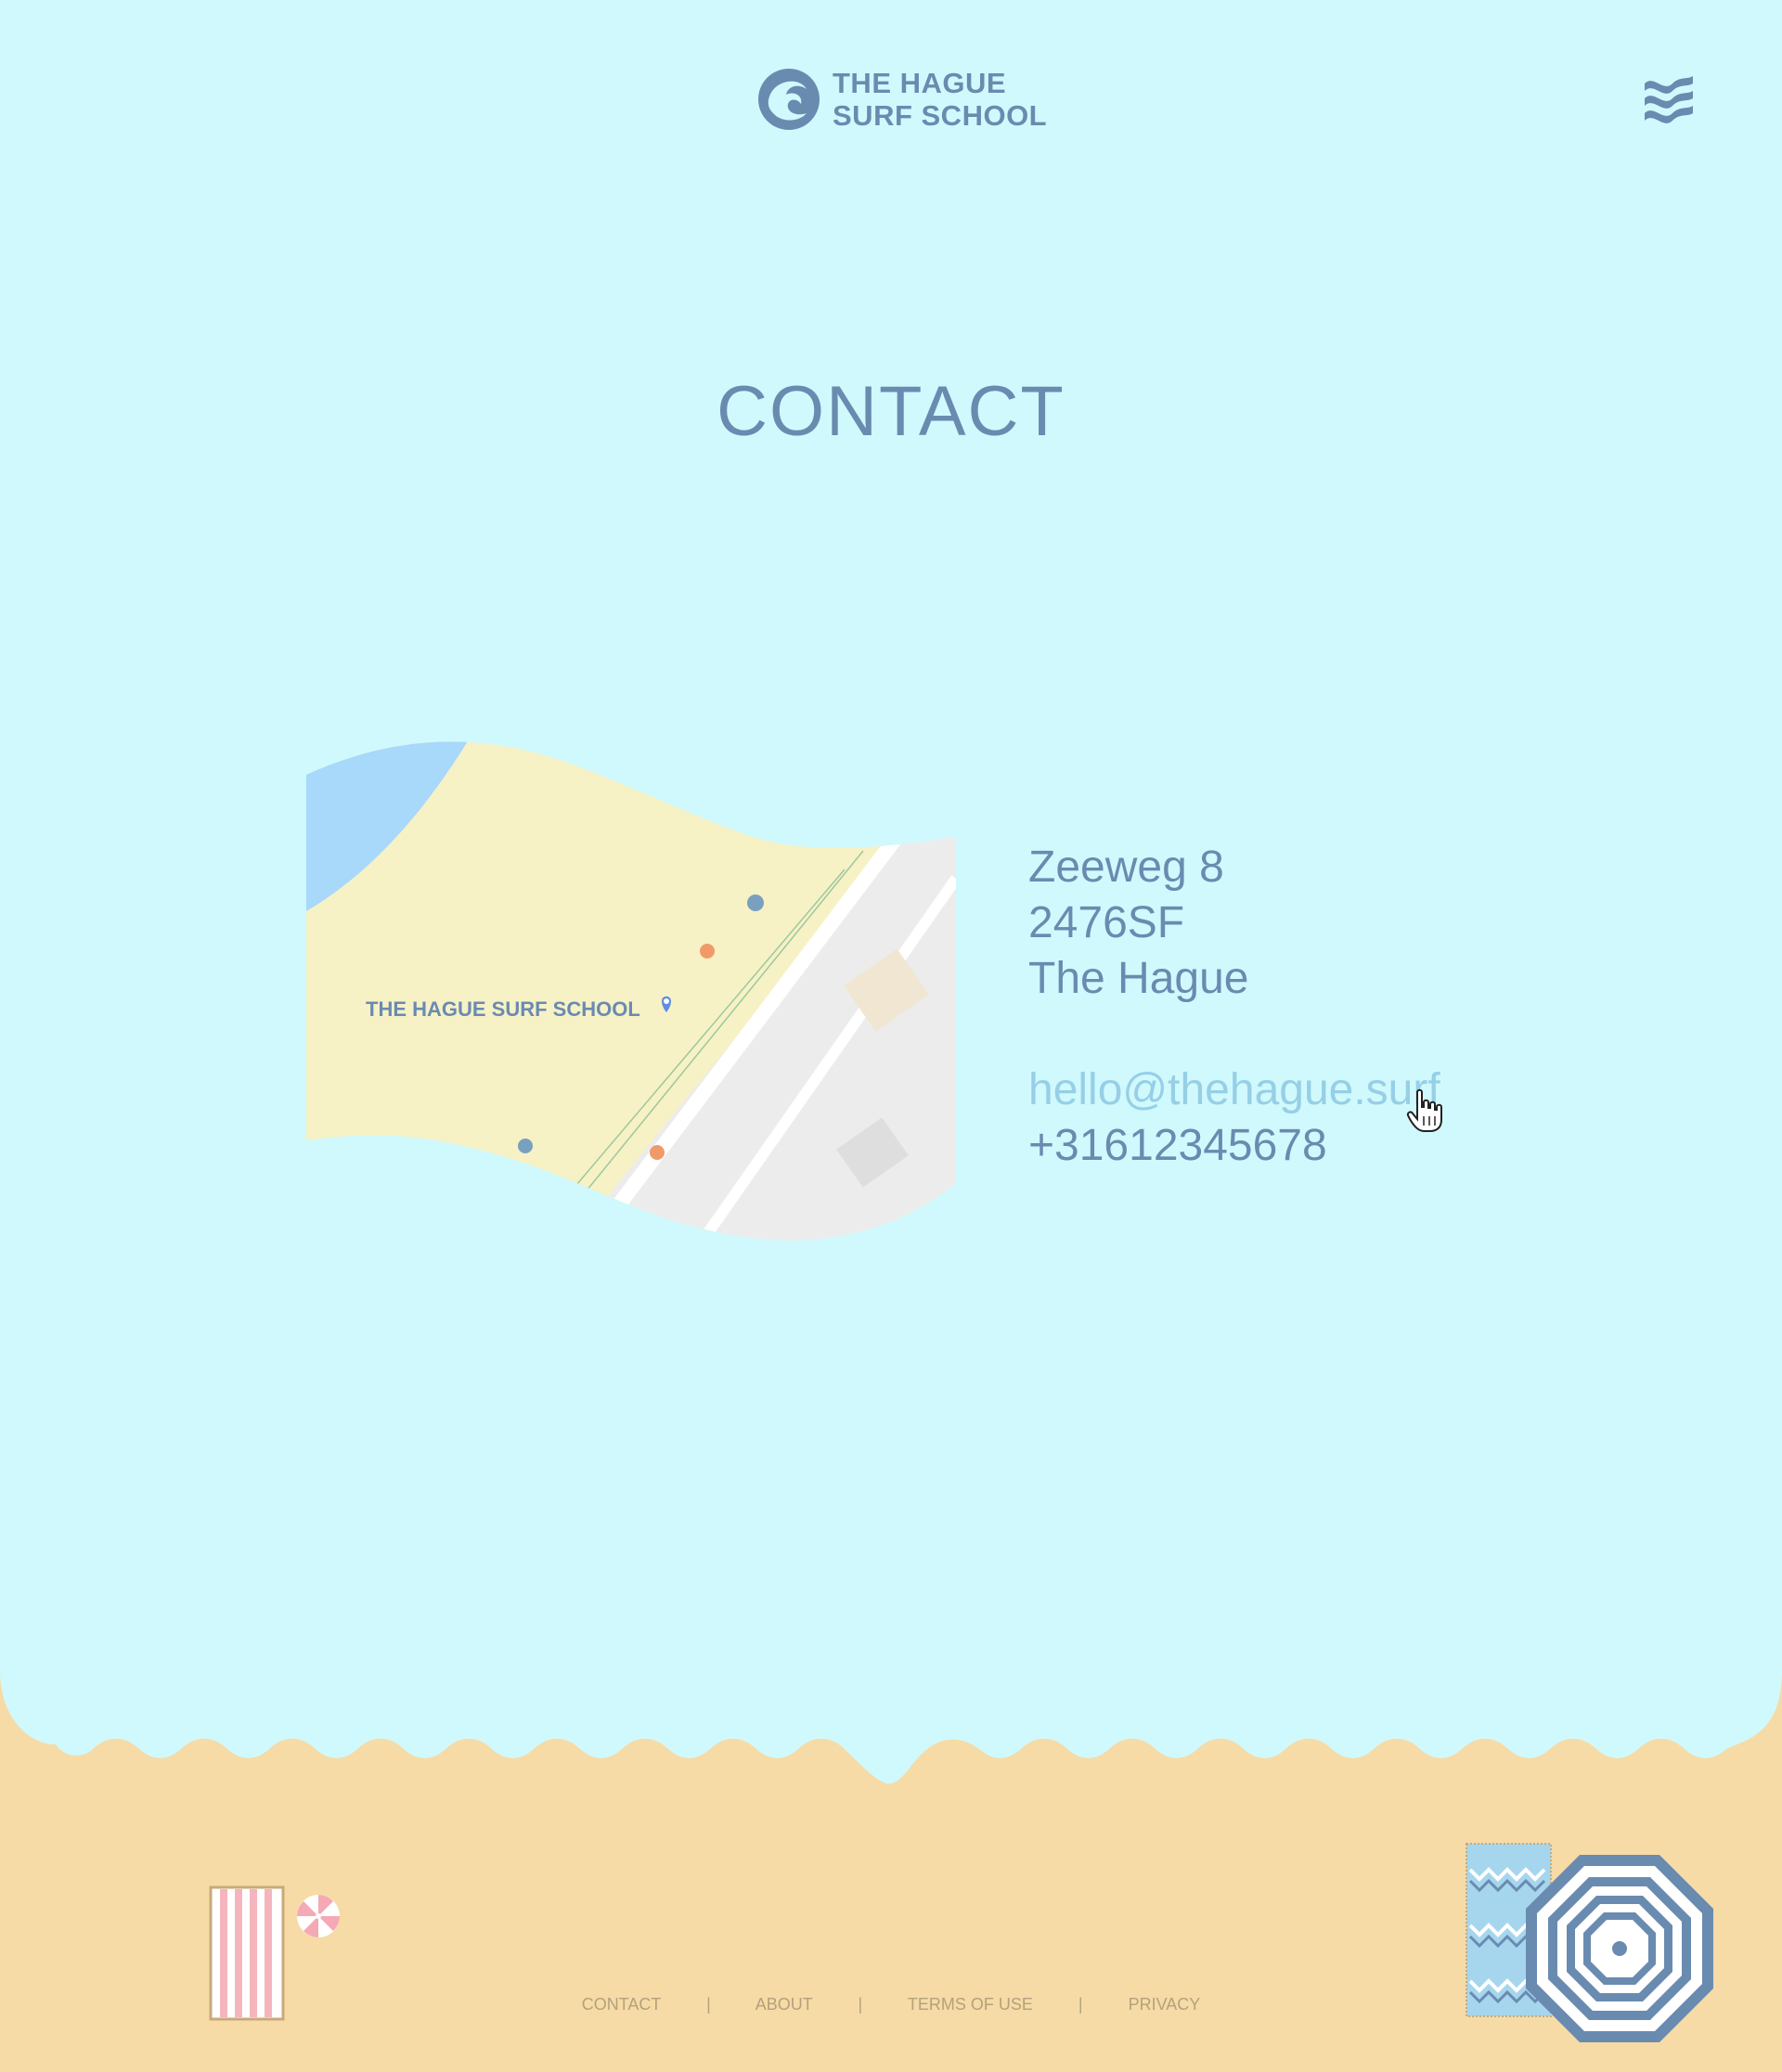 This screenshot has width=1782, height=2072. Describe the element at coordinates (920, 83) in the screenshot. I see `brand-line-1: THE HAGUE` at that location.